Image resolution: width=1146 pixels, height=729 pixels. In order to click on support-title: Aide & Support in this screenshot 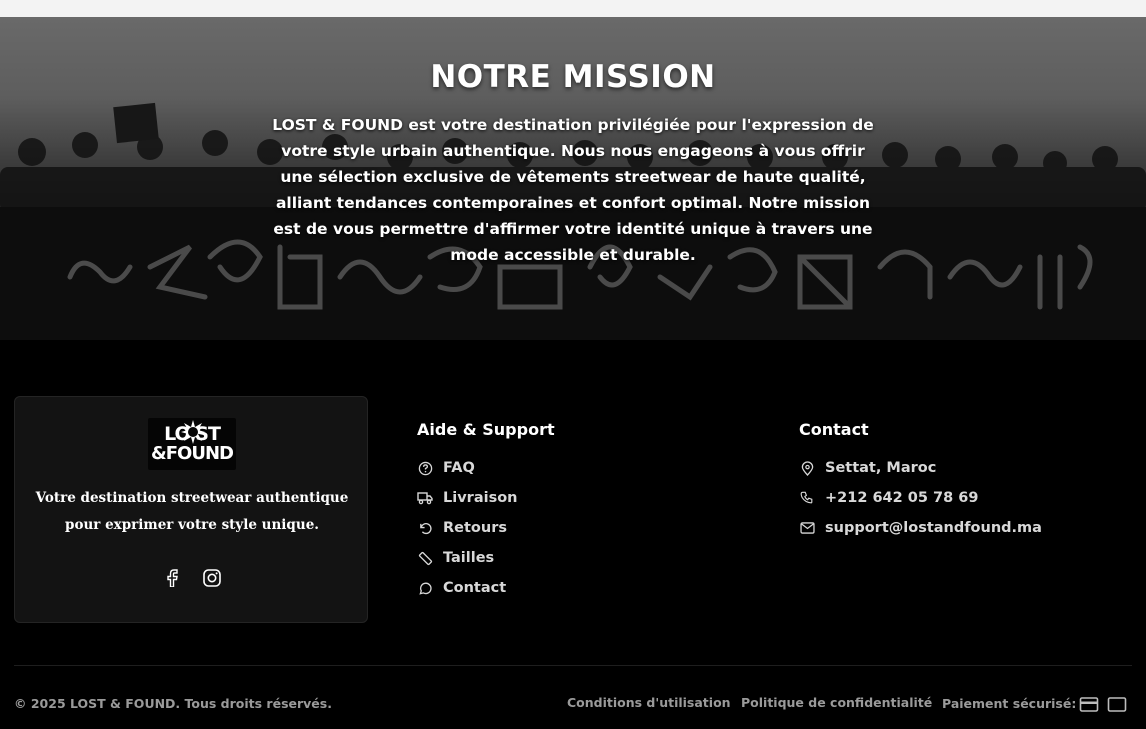, I will do `click(486, 429)`.